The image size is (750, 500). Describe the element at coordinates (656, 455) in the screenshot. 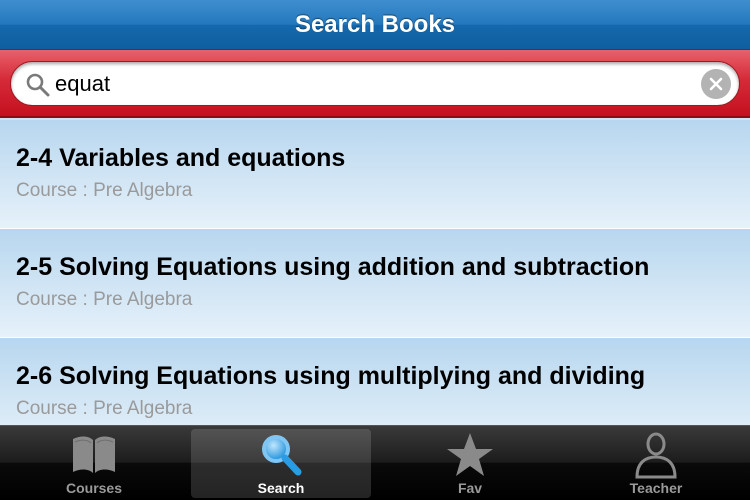

I see `person-icon` at that location.